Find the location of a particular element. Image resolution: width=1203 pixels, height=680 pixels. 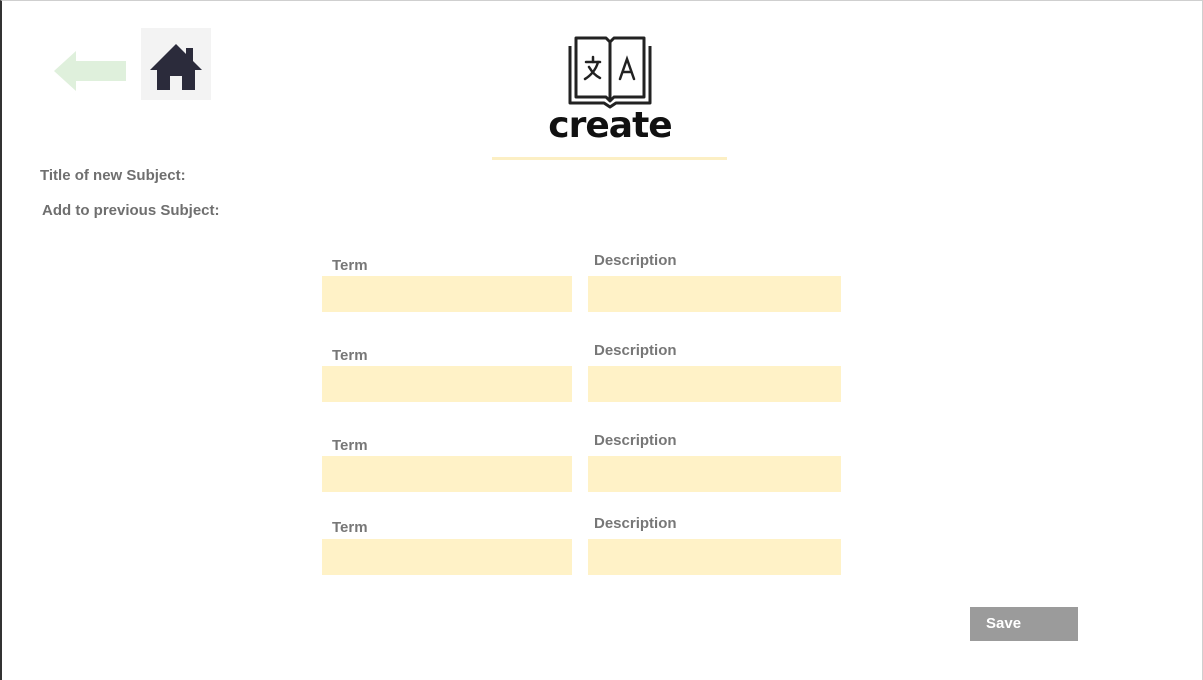

add-to-previous-subject-label: Add to previous Subject: is located at coordinates (131, 210).